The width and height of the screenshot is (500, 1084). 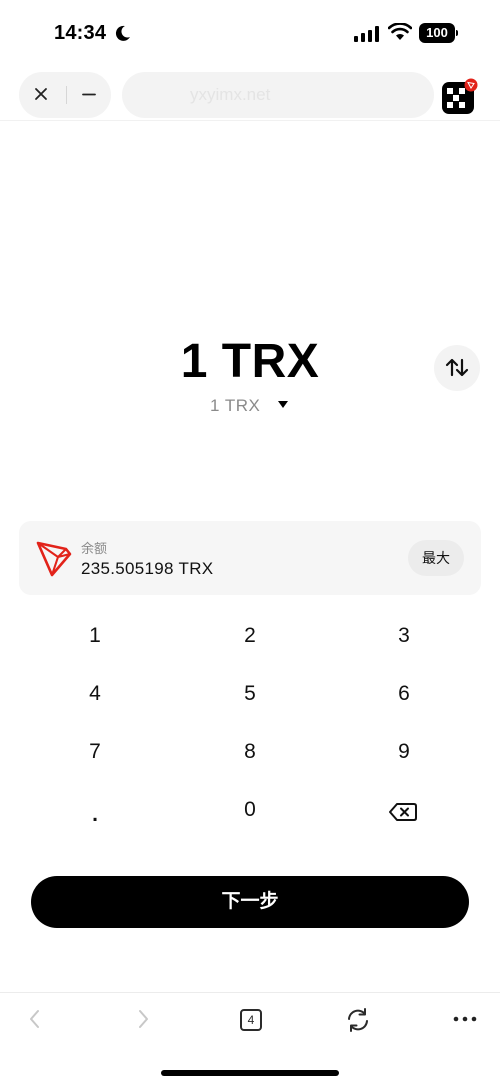 What do you see at coordinates (147, 568) in the screenshot?
I see `balance-value: 235.505198 TRX` at bounding box center [147, 568].